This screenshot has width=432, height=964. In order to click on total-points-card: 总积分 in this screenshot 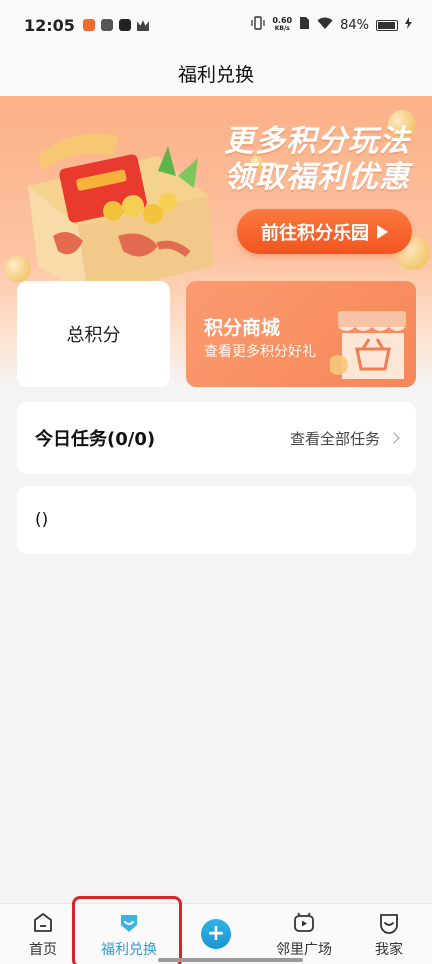, I will do `click(93, 334)`.